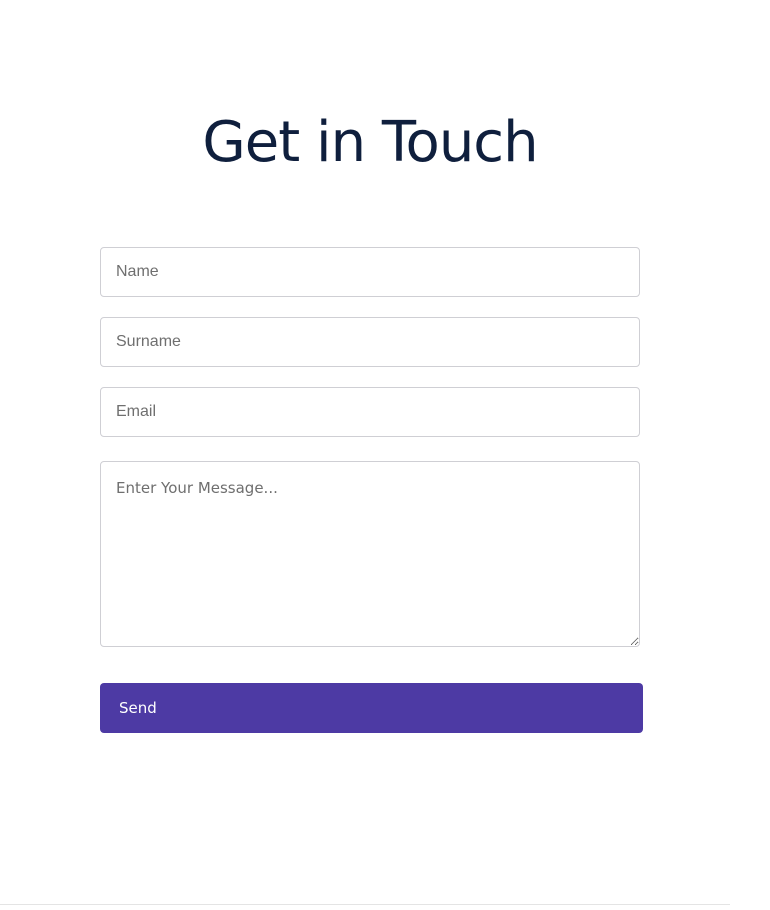 This screenshot has height=910, width=770. Describe the element at coordinates (365, 904) in the screenshot. I see `bottom-divider` at that location.